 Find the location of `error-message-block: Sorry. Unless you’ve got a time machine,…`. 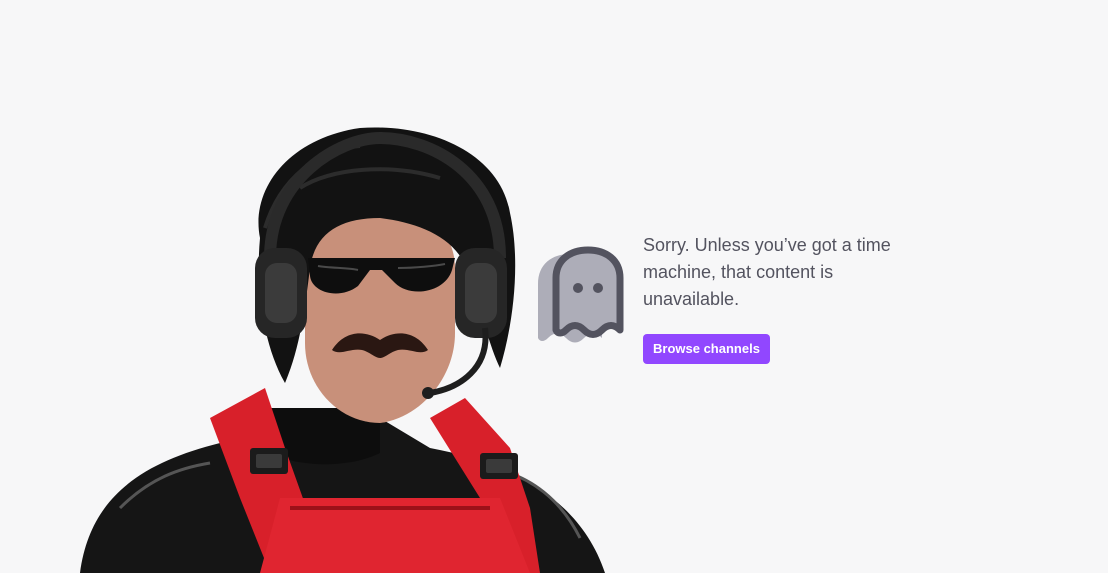

error-message-block: Sorry. Unless you’ve got a time machine,… is located at coordinates (788, 298).